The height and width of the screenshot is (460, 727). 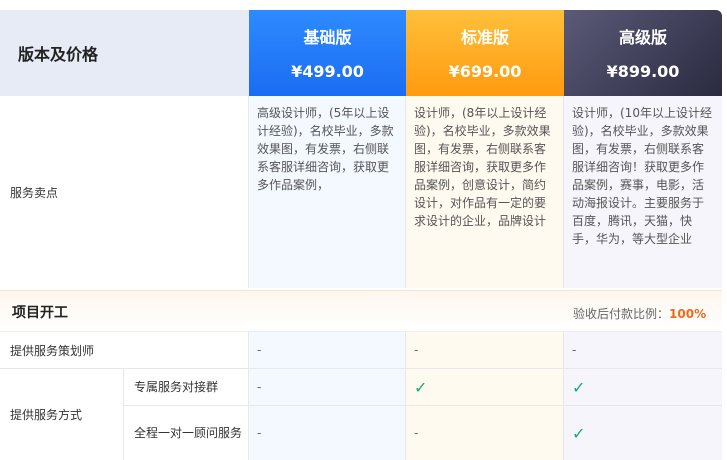 What do you see at coordinates (643, 387) in the screenshot?
I see `group-advanced: ✓` at bounding box center [643, 387].